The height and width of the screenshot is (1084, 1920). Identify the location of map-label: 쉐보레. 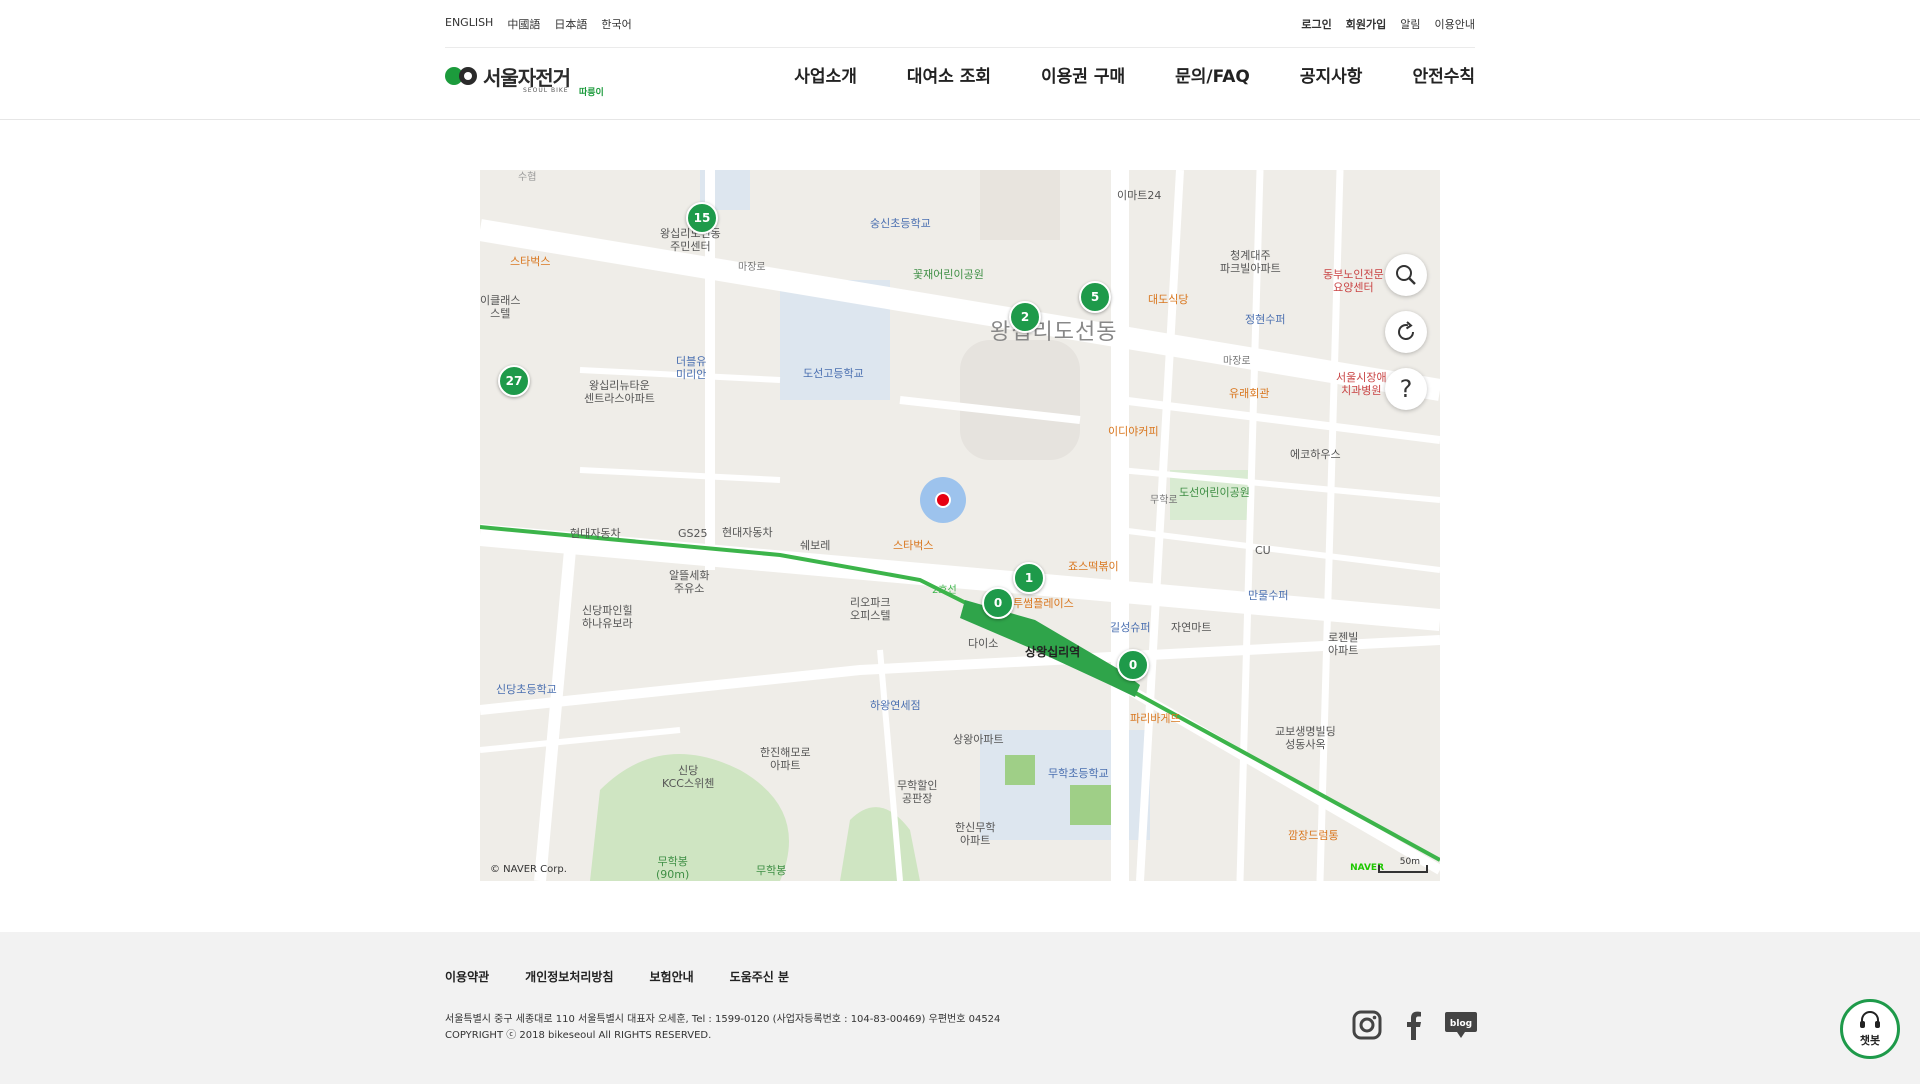
(815, 545).